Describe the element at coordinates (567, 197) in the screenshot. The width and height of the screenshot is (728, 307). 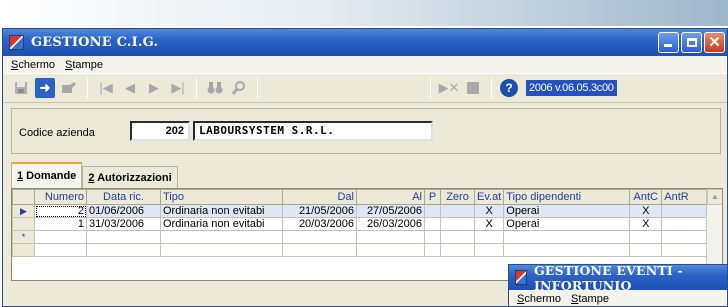
I see `column-header: Tipo dipendenti` at that location.